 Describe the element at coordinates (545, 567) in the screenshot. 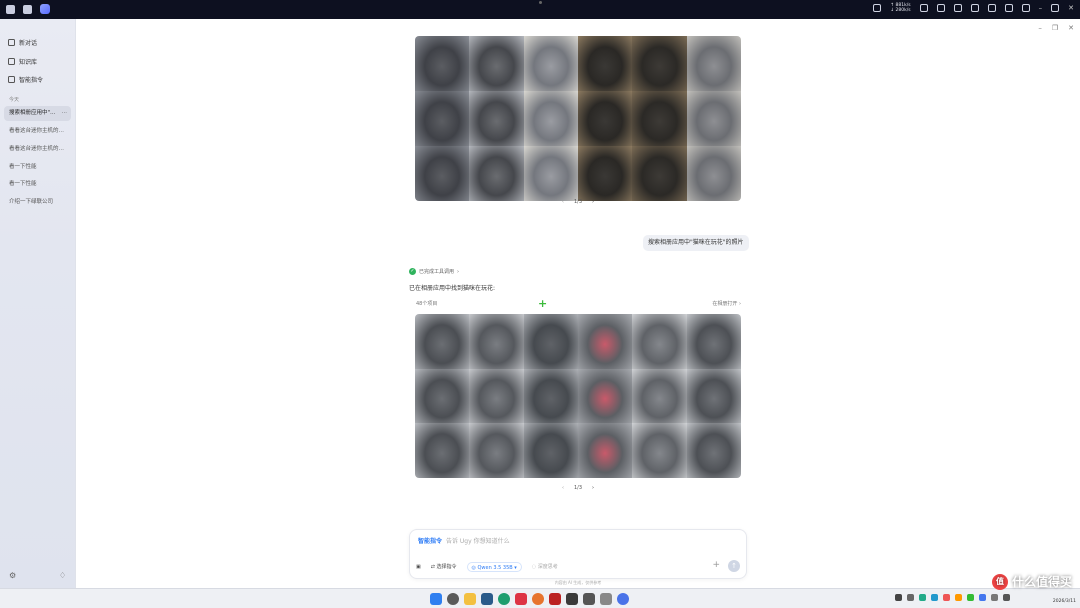

I see `deep-think-toggle: ◌ 深度思考` at that location.